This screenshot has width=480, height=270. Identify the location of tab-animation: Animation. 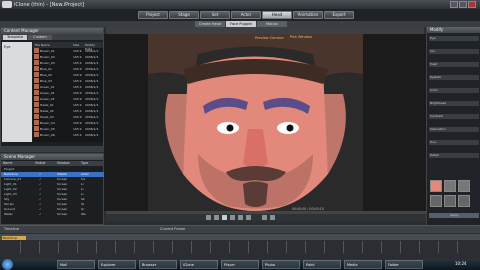
(308, 15).